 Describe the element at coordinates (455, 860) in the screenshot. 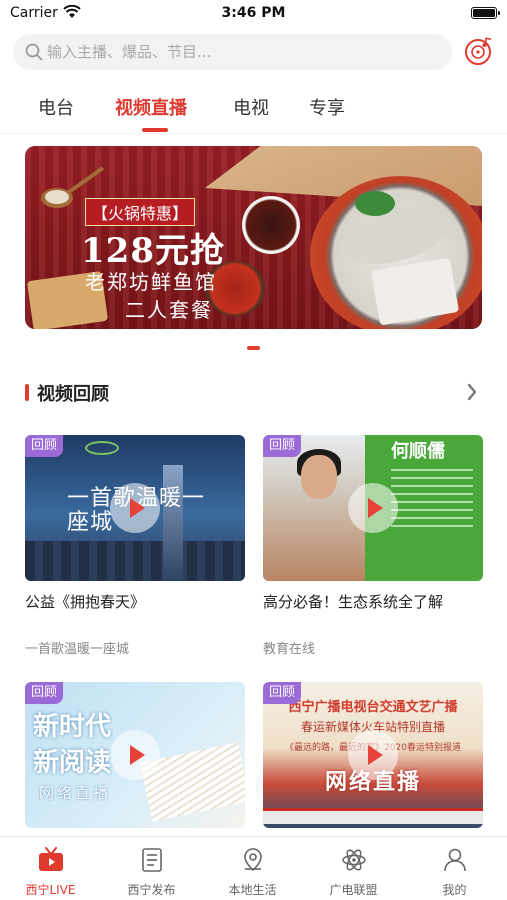

I see `person-icon` at that location.